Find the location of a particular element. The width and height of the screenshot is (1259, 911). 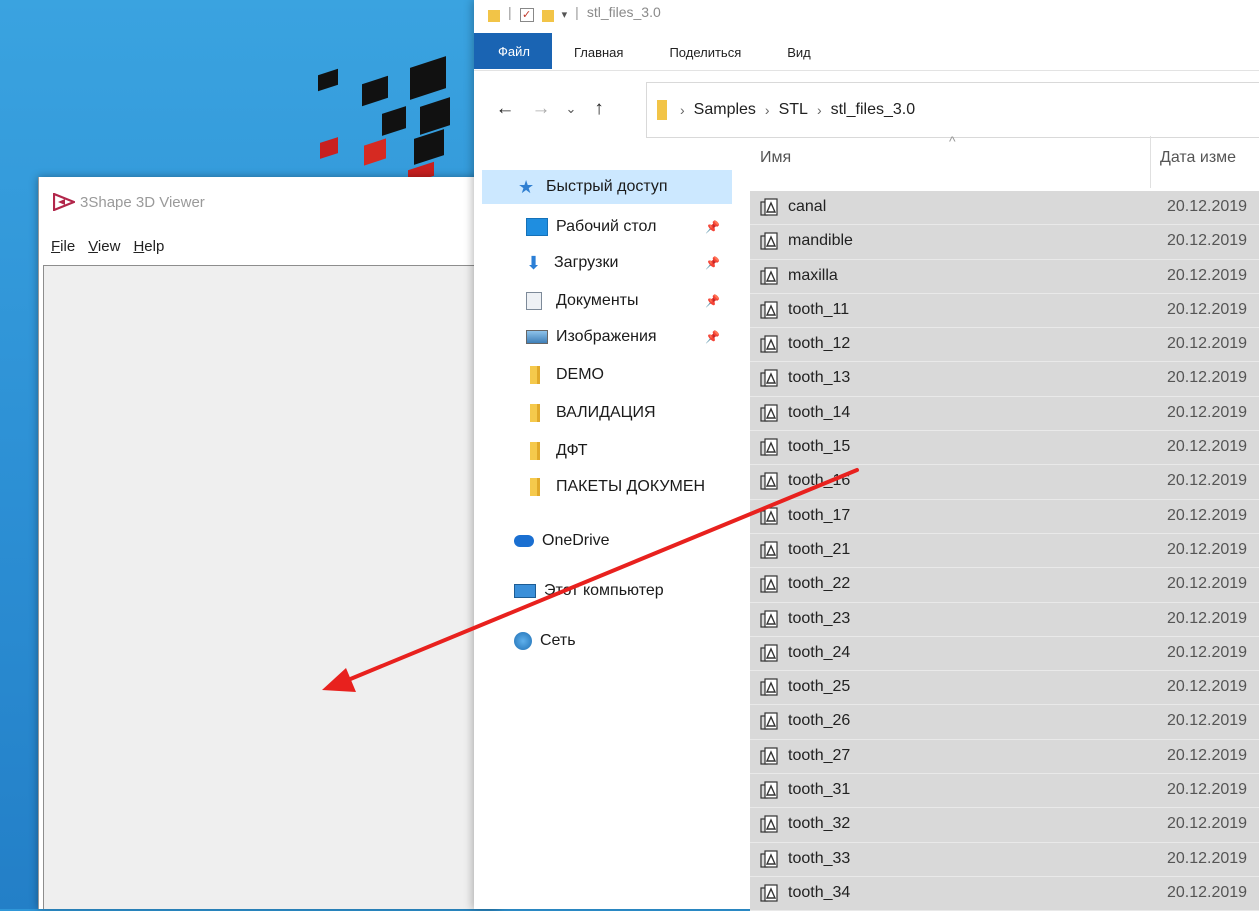

file-name: tooth_23 is located at coordinates (819, 618).